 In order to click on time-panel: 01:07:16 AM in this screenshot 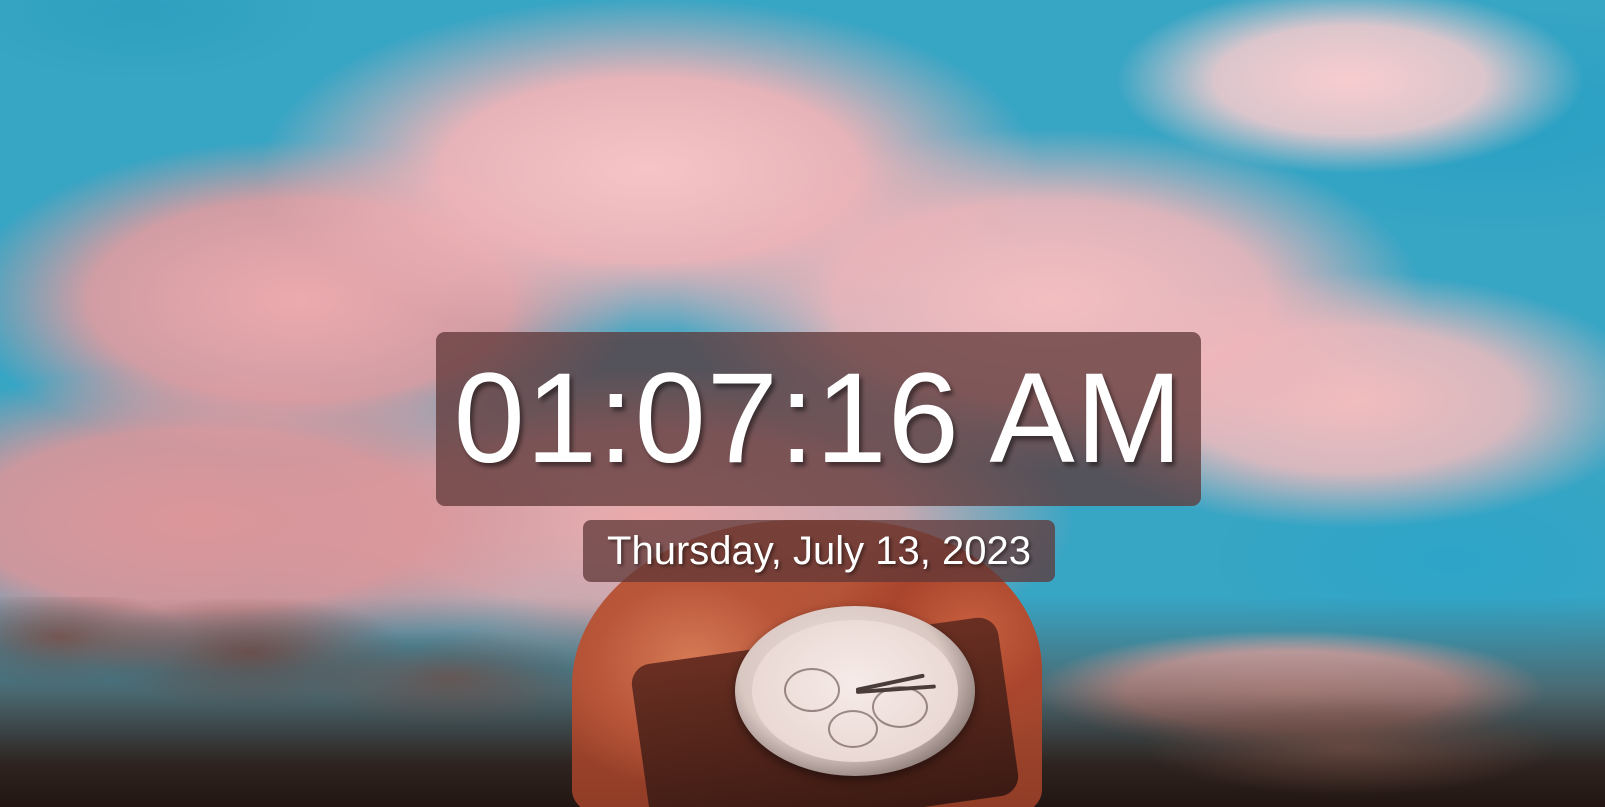, I will do `click(818, 419)`.